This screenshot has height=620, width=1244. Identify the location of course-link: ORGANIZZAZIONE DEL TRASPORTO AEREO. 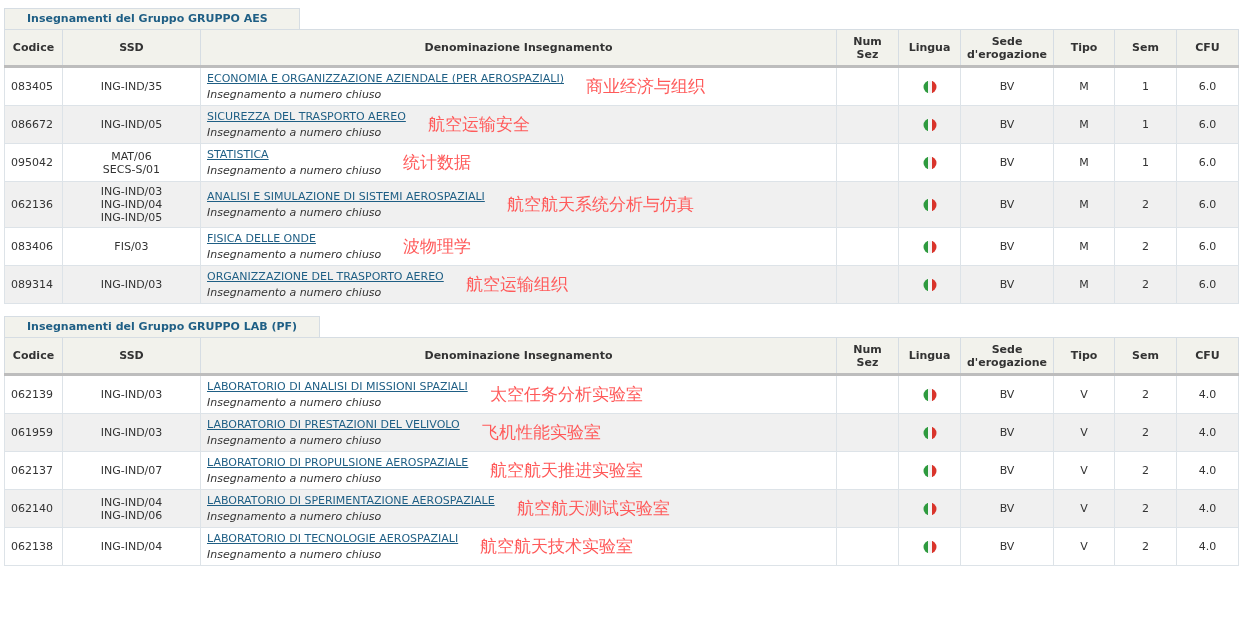
(325, 276).